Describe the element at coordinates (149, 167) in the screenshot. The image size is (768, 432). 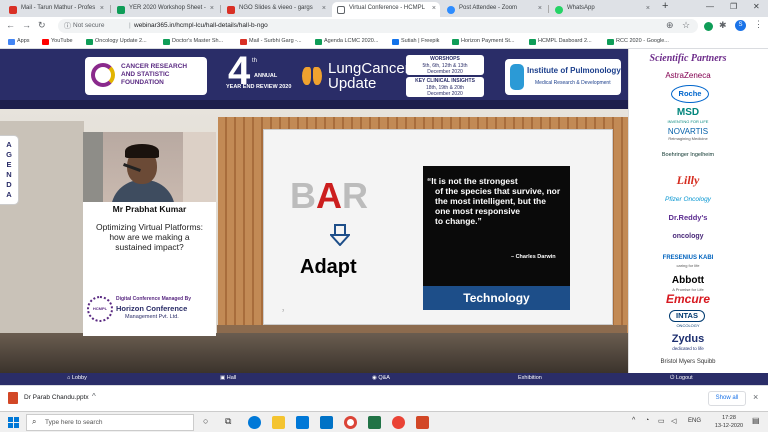
I see `speaker-video` at that location.